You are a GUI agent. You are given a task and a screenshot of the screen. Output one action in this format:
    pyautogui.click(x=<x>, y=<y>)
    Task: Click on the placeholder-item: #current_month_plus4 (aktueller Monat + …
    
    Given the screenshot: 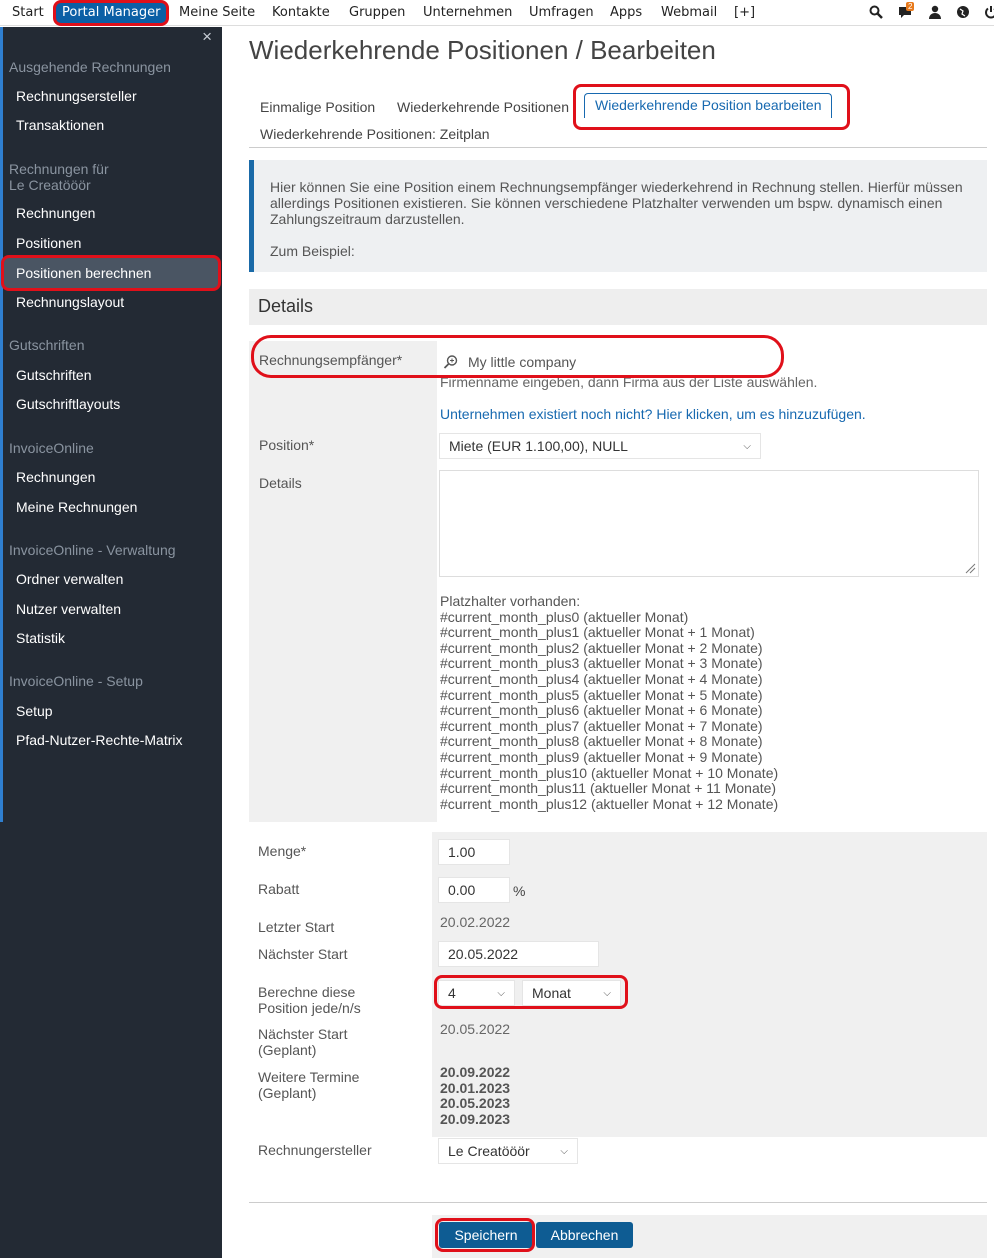 What is the action you would take?
    pyautogui.click(x=601, y=678)
    